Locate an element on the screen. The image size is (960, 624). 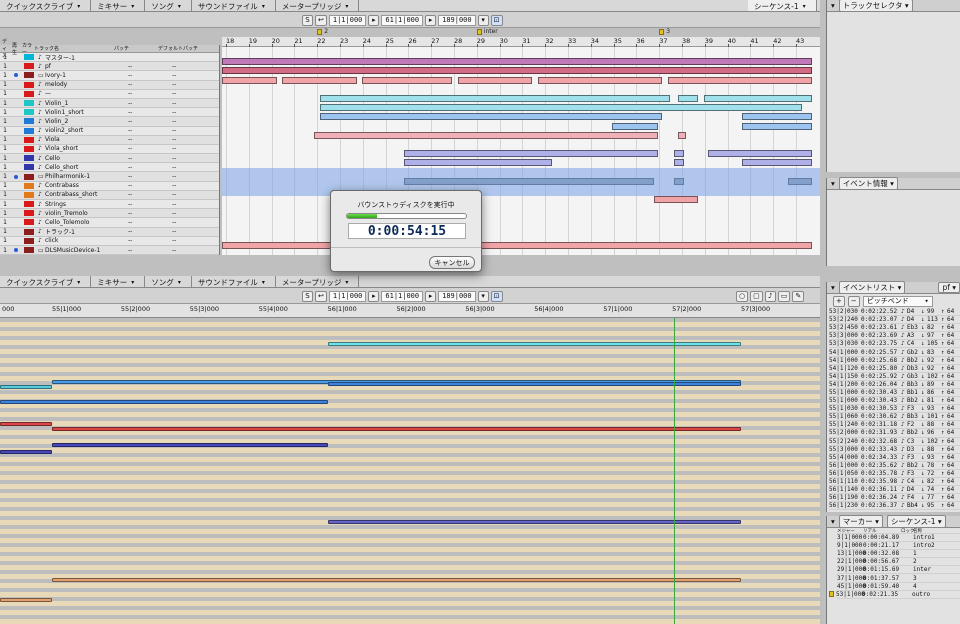
event-row: 56|1|110 0:02:35.98 ♪ C4 ↓ 82 ↑ 64 is located at coordinates (894, 482).